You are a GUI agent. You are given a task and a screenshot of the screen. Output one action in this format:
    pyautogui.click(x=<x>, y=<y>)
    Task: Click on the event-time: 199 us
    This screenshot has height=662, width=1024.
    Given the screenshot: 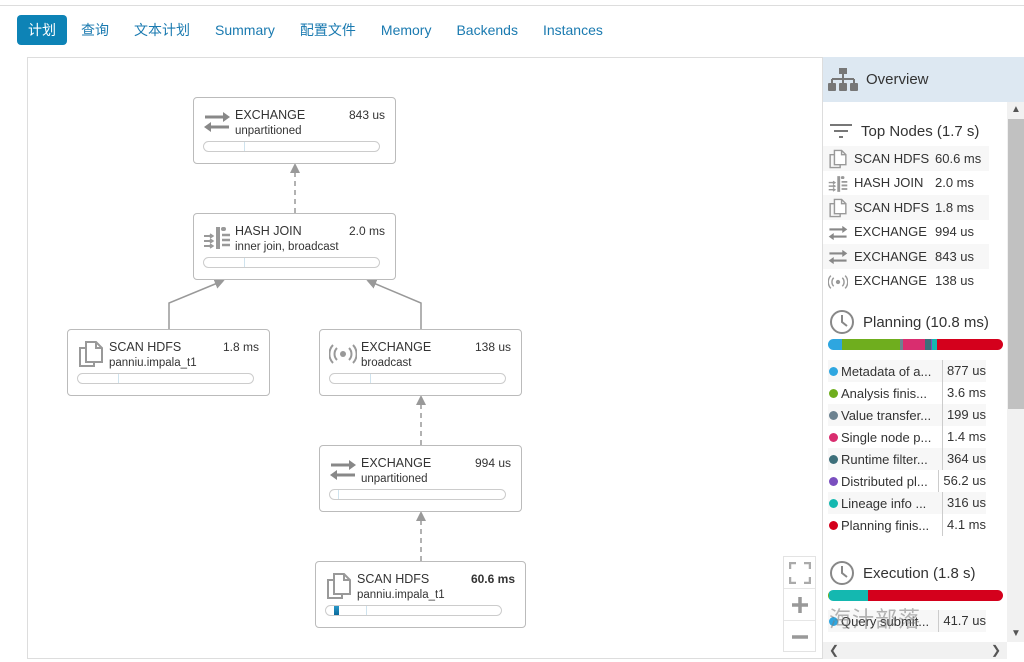 What is the action you would take?
    pyautogui.click(x=963, y=415)
    